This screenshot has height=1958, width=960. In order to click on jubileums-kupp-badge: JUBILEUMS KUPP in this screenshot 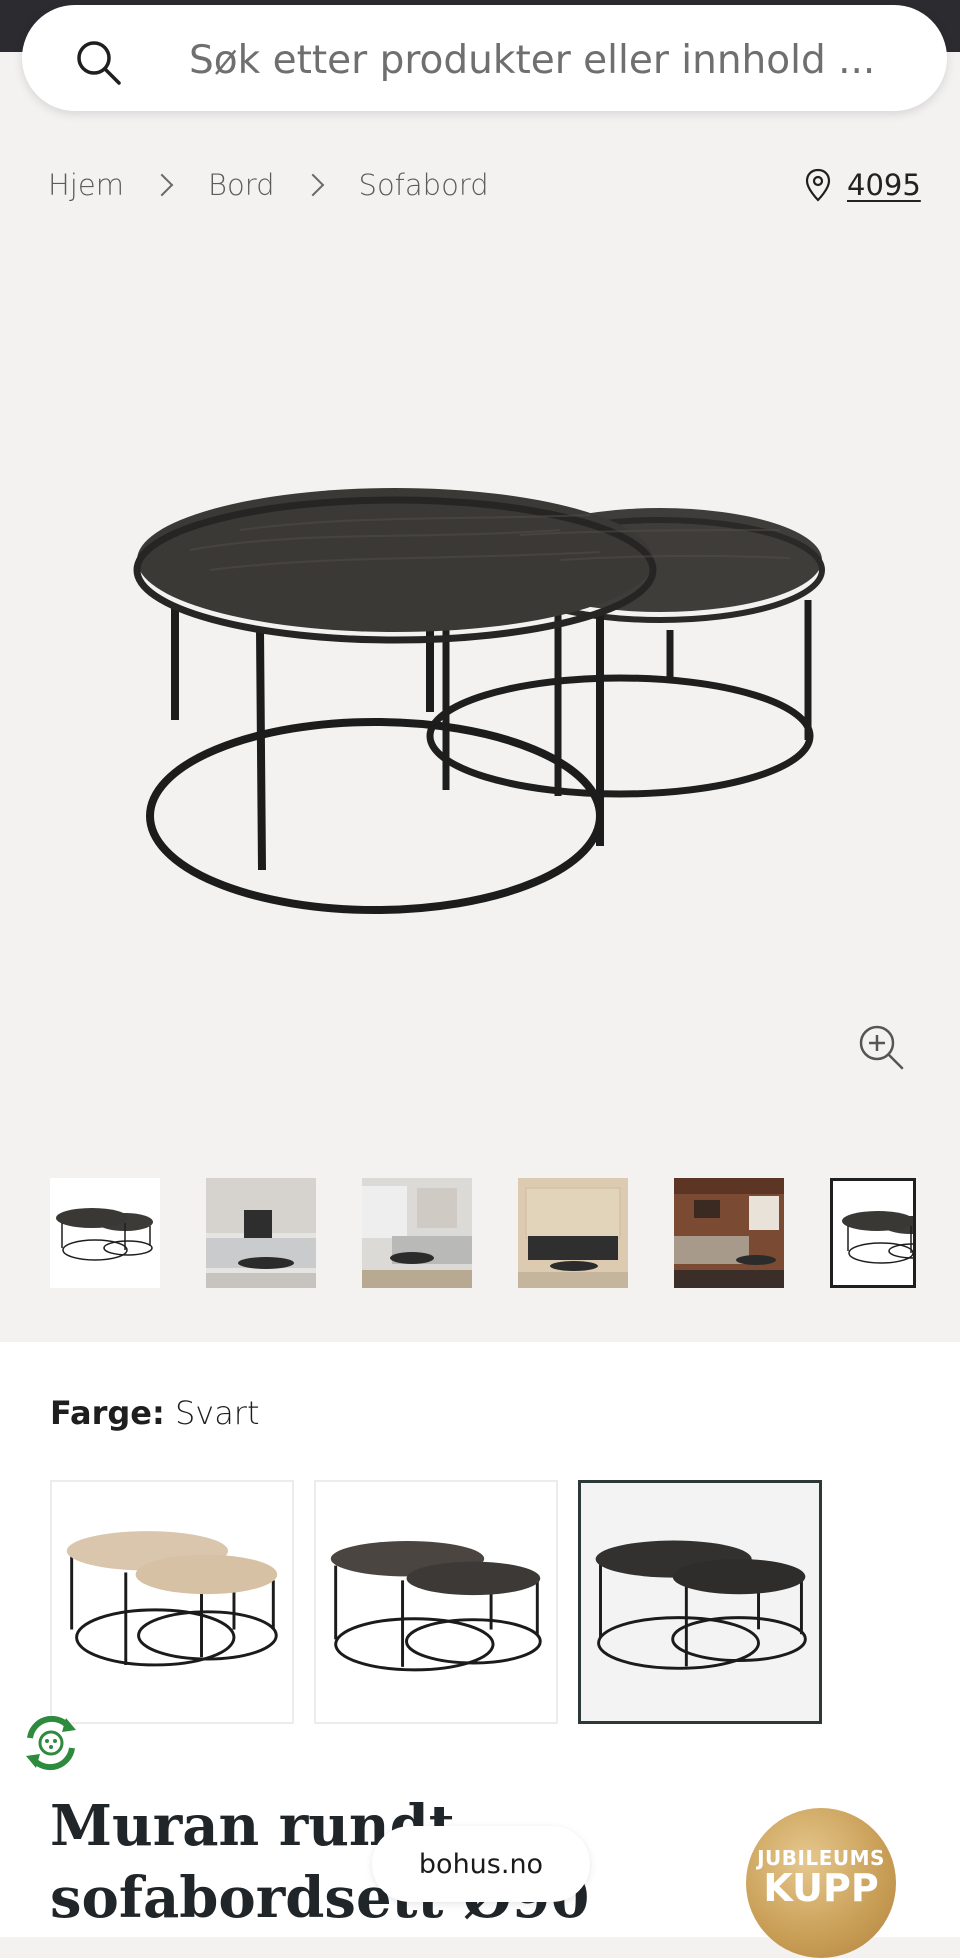, I will do `click(821, 1883)`.